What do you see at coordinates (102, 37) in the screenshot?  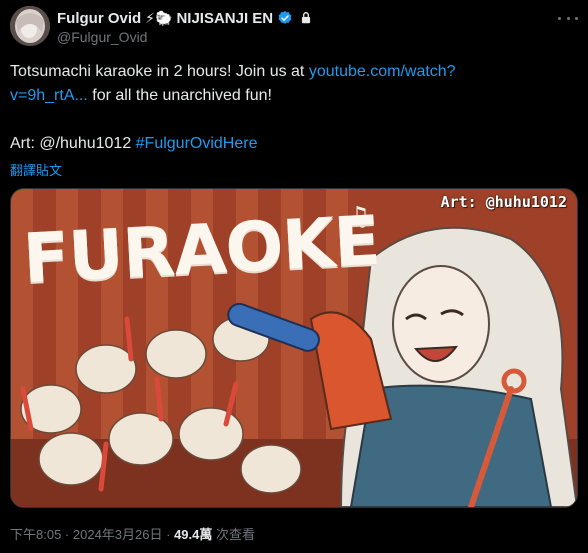 I see `user-handle: @Fulgur_Ovid` at bounding box center [102, 37].